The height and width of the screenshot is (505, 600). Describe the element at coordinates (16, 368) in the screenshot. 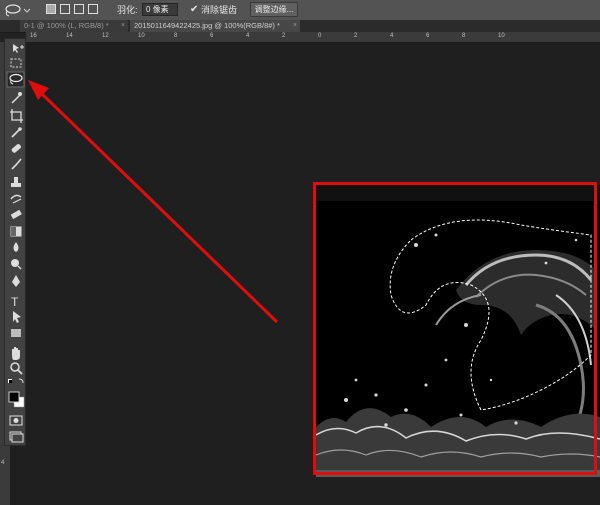

I see `zoom-icon` at that location.